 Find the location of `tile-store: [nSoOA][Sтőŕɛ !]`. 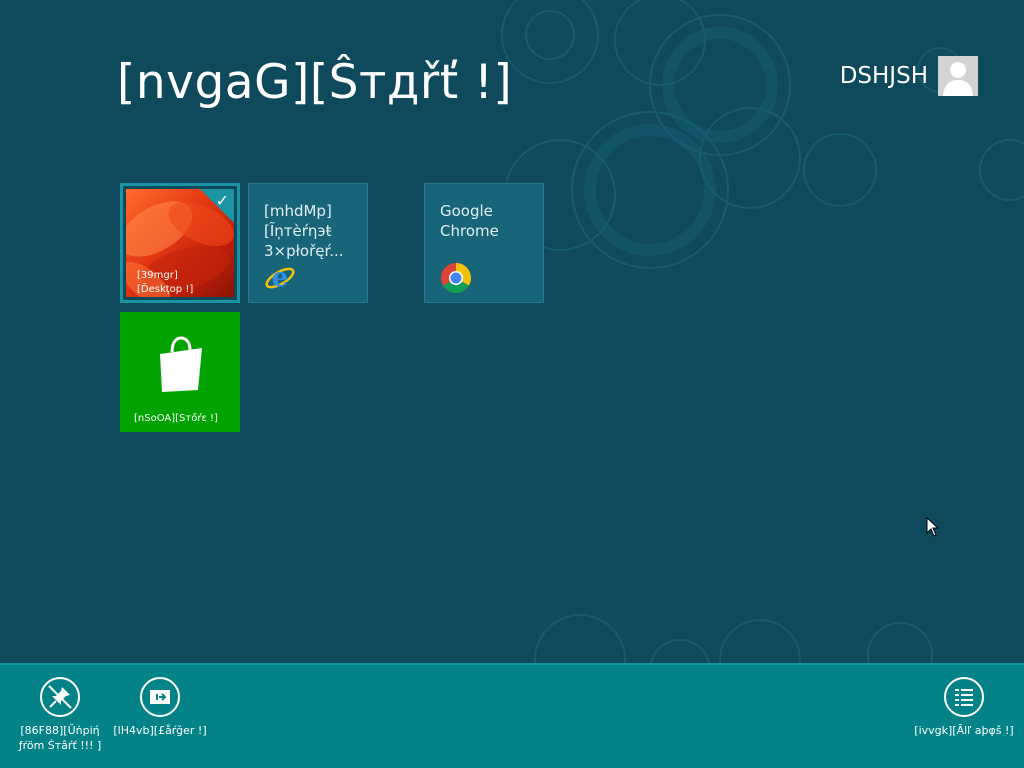

tile-store: [nSoOA][Sтőŕɛ !] is located at coordinates (180, 372).